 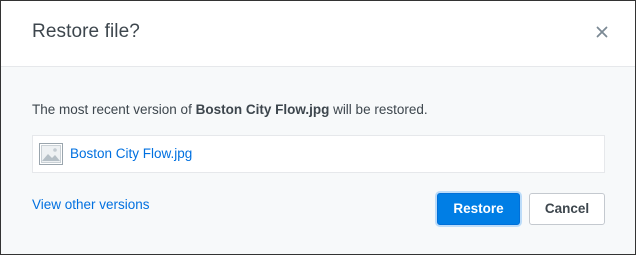 I want to click on cancel-button: Cancel, so click(x=567, y=209).